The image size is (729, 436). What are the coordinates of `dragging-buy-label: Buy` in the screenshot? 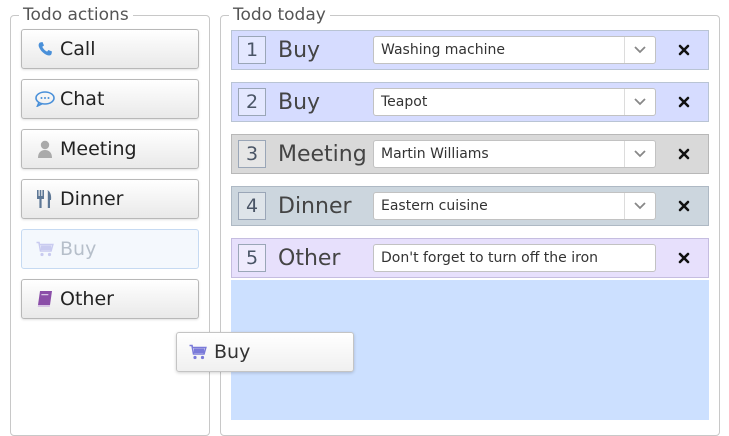 It's located at (232, 352).